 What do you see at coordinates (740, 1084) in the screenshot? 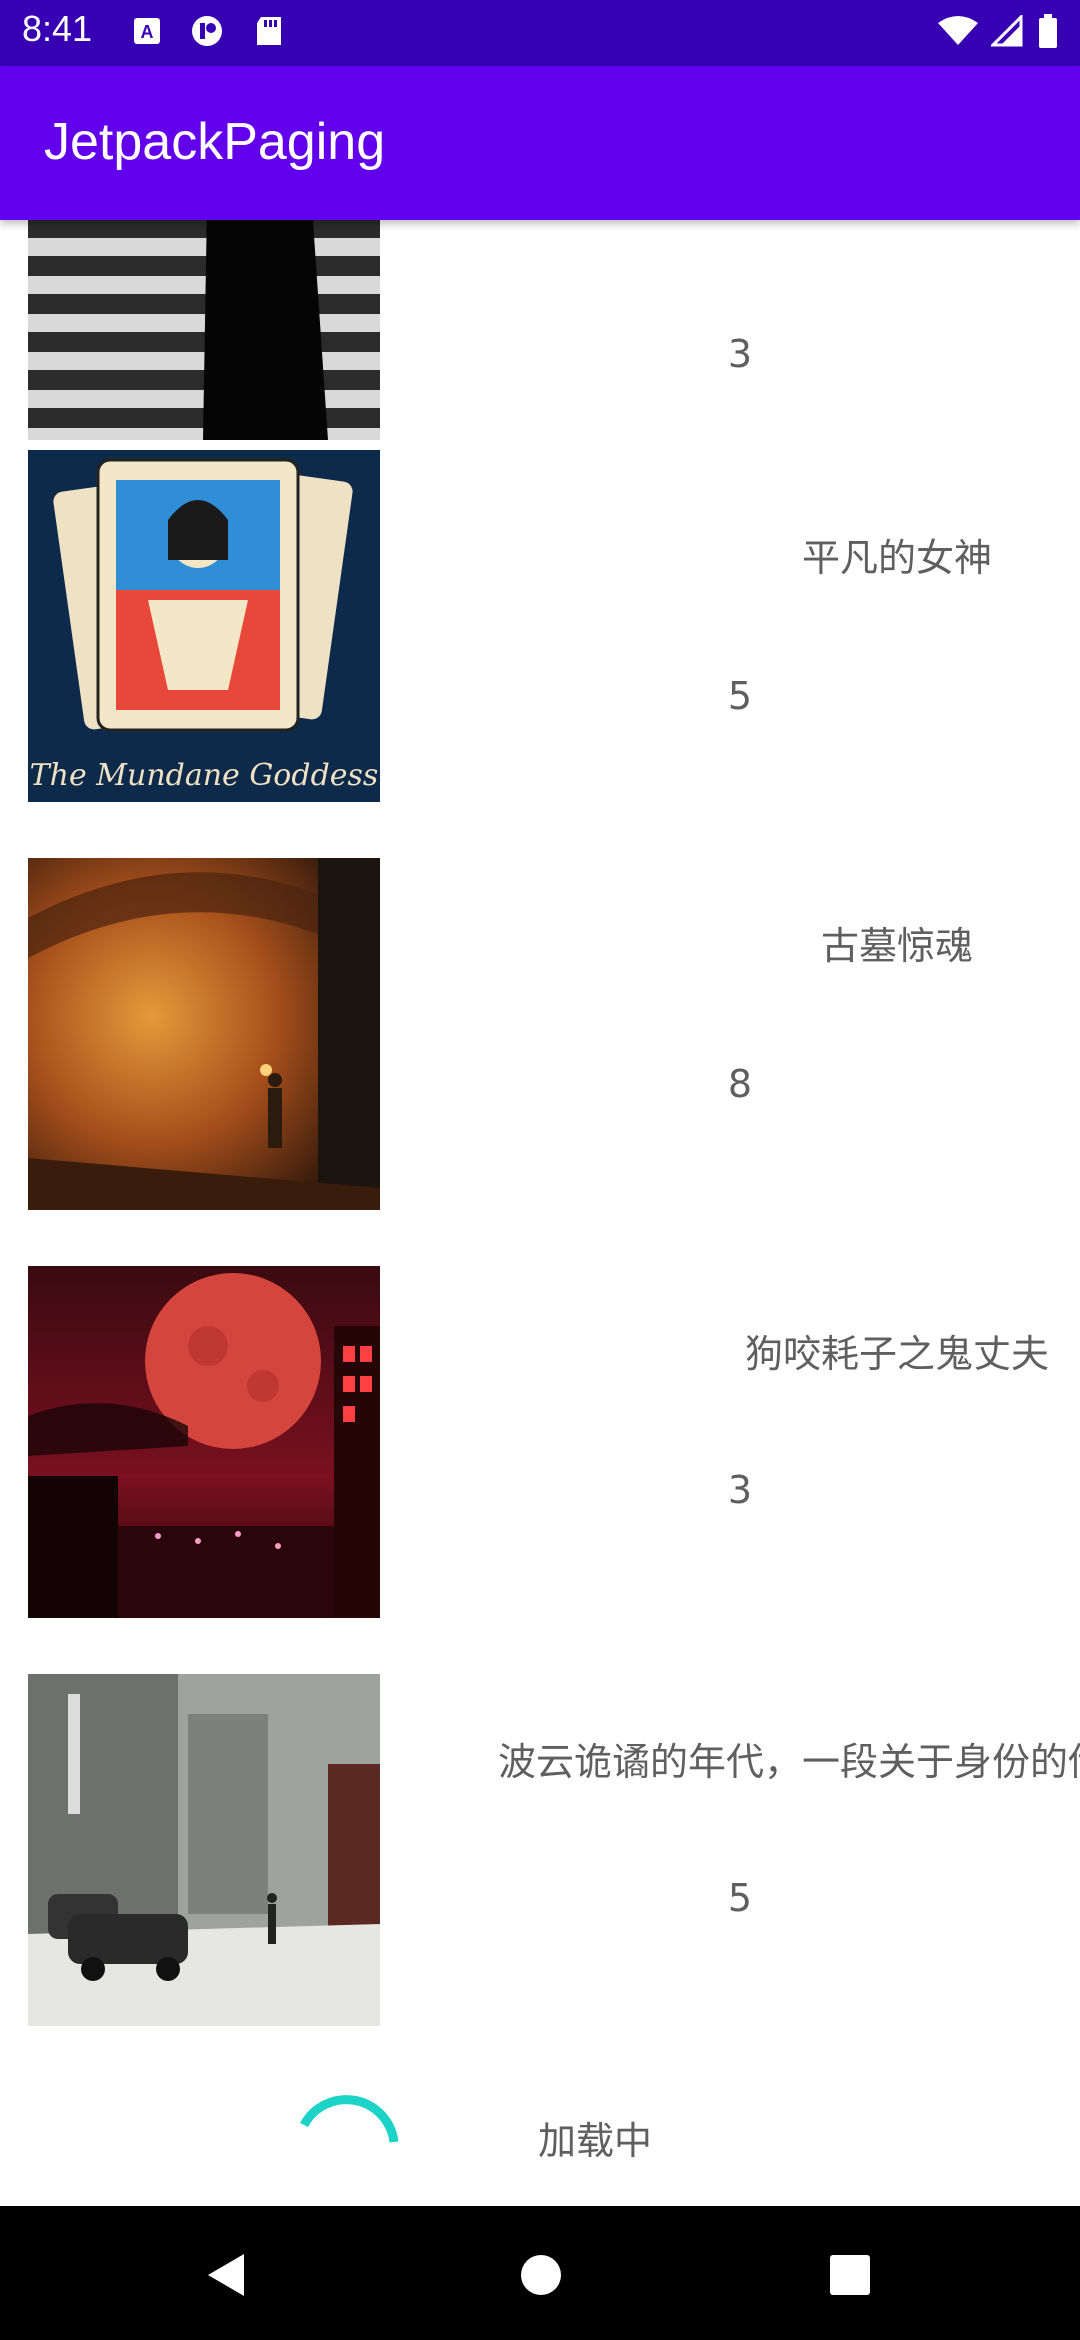
I see `item-number: 8` at bounding box center [740, 1084].